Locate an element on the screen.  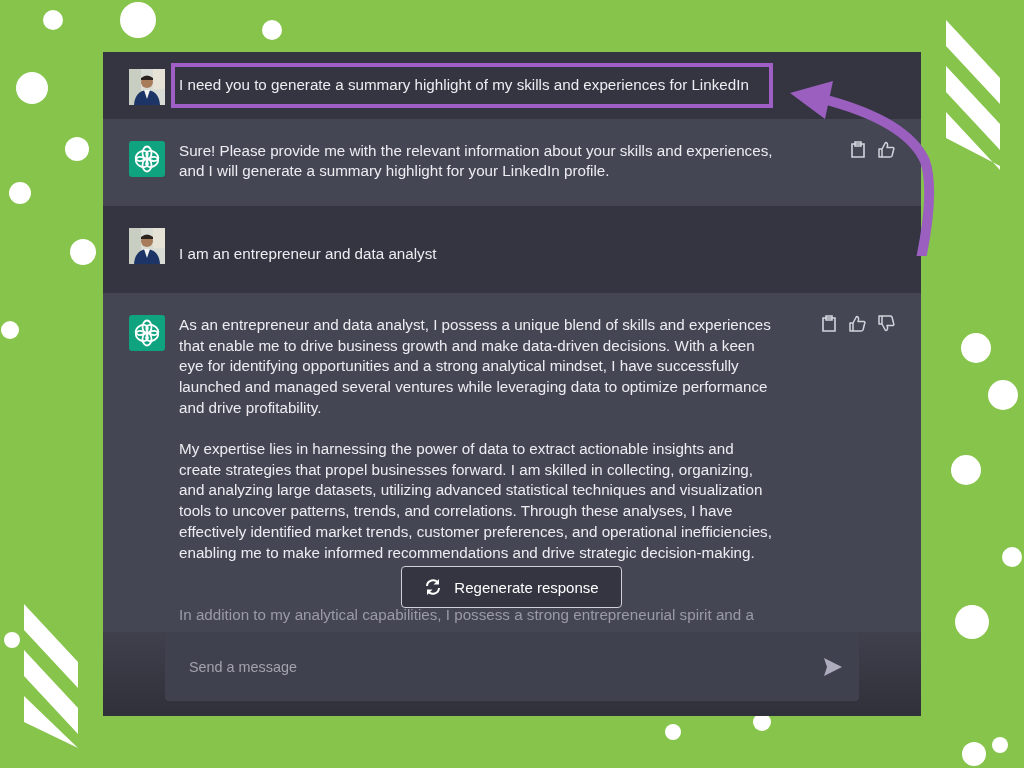
message-text: As an entrepreneur and data analyst, I possess a unique blend of skills and experiences that enable me to drive business growth and make data-driven decisions. With a keen eye for identifying opportunities and a strong analytical mindset, I have successfully launched and managed several ventures while leveraging data to optimize performance and drive profitability. is located at coordinates (475, 366).